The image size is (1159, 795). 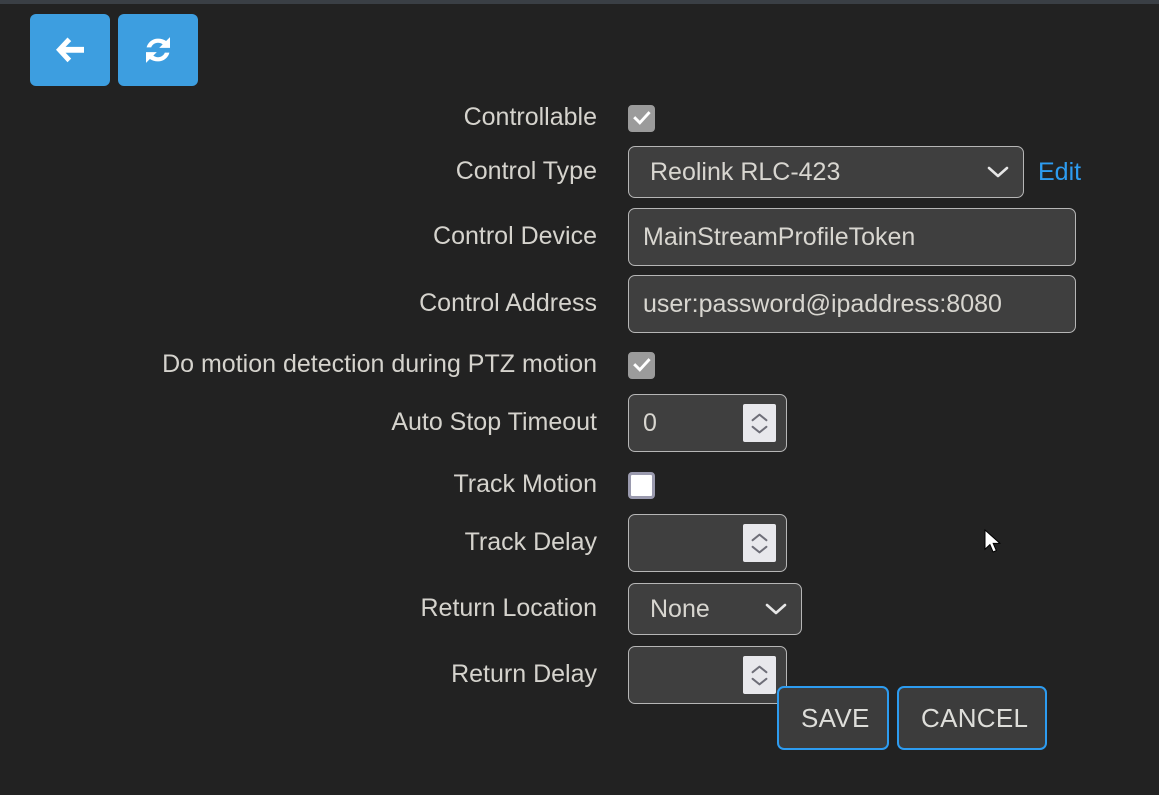 I want to click on label-control-address: Control Address, so click(x=508, y=303).